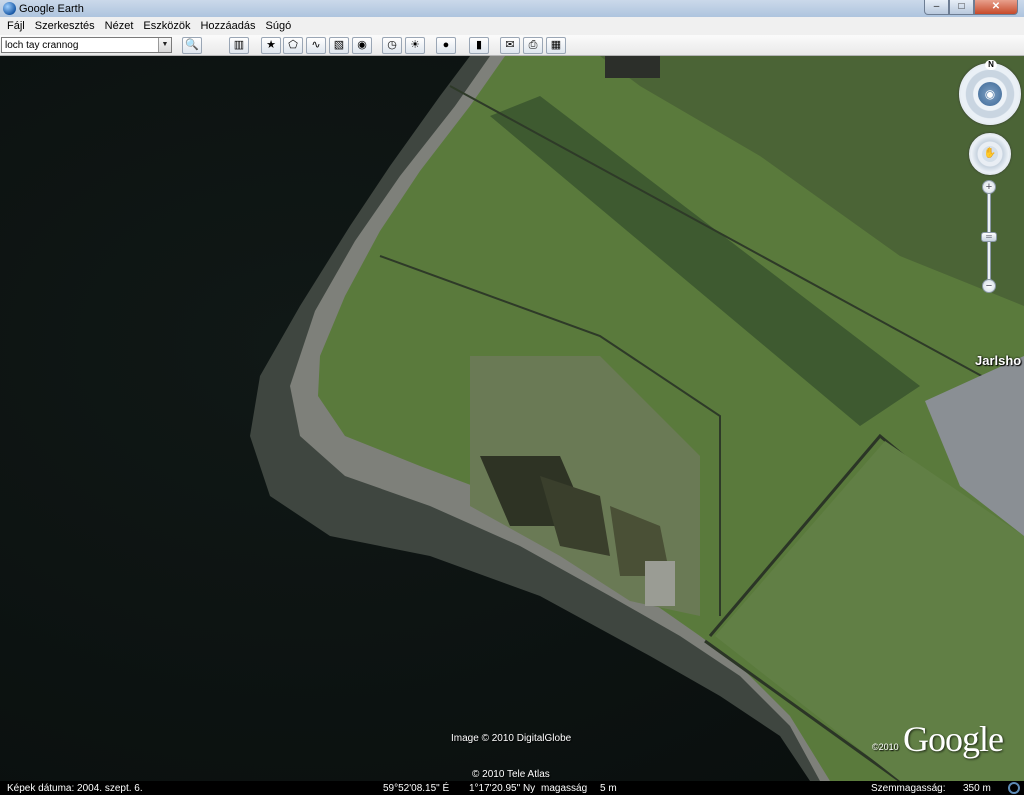 This screenshot has height=795, width=1024. What do you see at coordinates (239, 45) in the screenshot?
I see `sidebar-icon: ▥` at bounding box center [239, 45].